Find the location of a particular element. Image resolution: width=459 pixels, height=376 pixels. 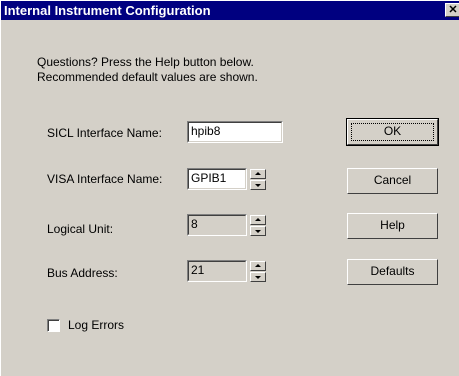

intro-line-2: Recommended default values are shown. is located at coordinates (147, 77).